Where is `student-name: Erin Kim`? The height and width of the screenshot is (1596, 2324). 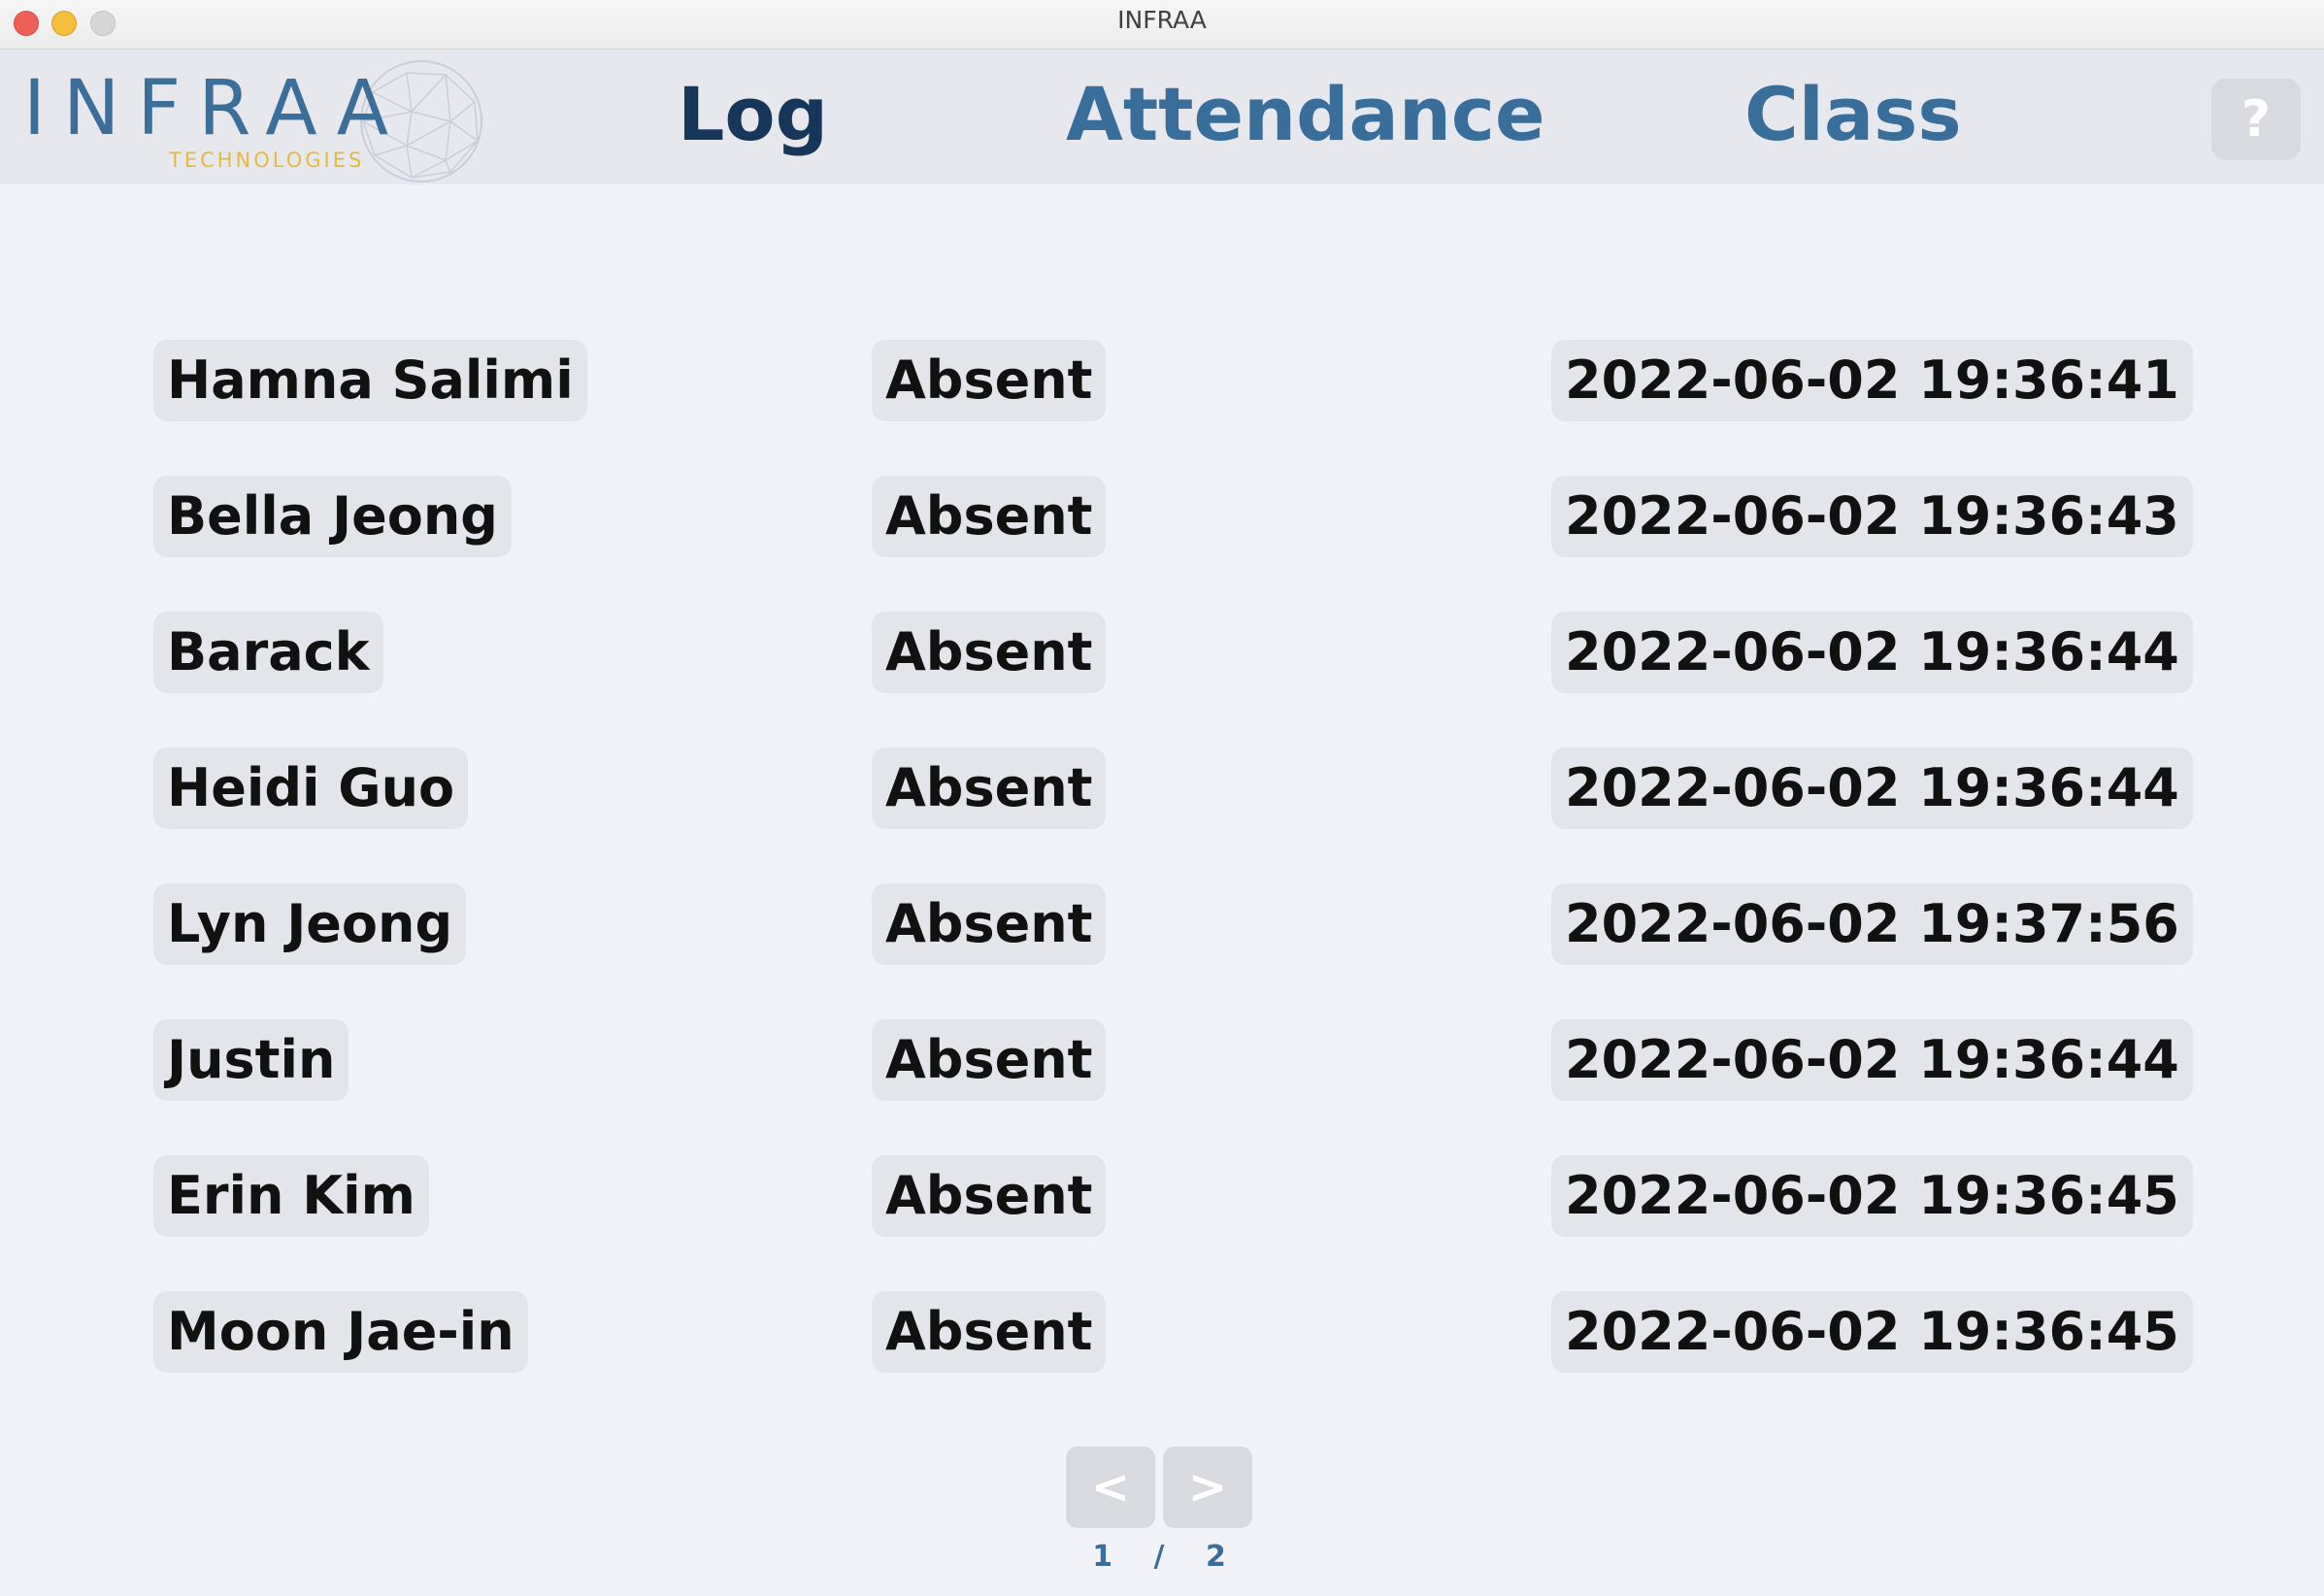
student-name: Erin Kim is located at coordinates (291, 1196).